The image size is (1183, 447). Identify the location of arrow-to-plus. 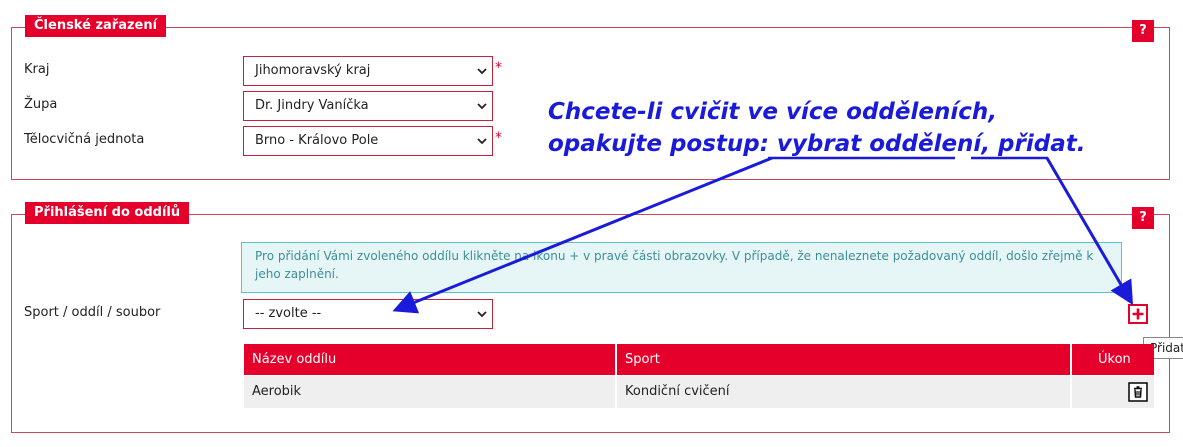
(1089, 231).